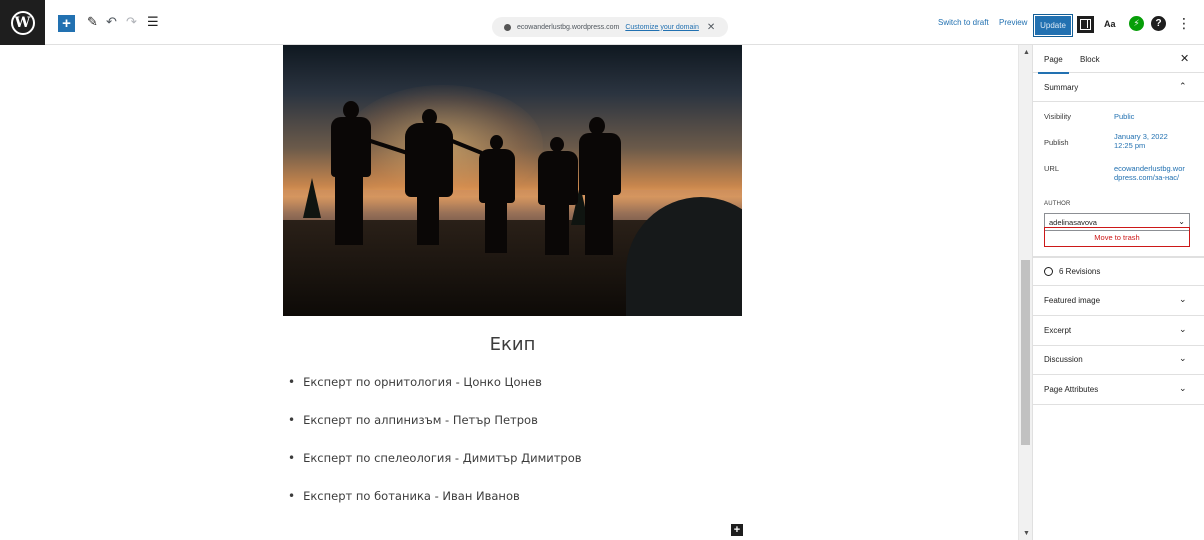 The width and height of the screenshot is (1204, 540). Describe the element at coordinates (1061, 87) in the screenshot. I see `summary-title: Summary` at that location.